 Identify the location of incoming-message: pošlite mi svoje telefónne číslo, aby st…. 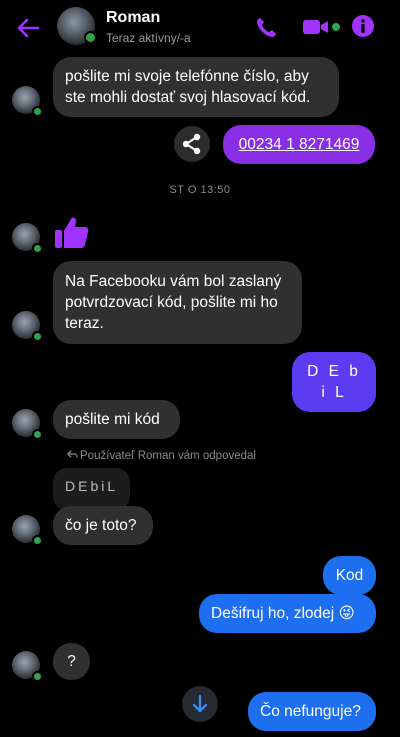
(196, 87).